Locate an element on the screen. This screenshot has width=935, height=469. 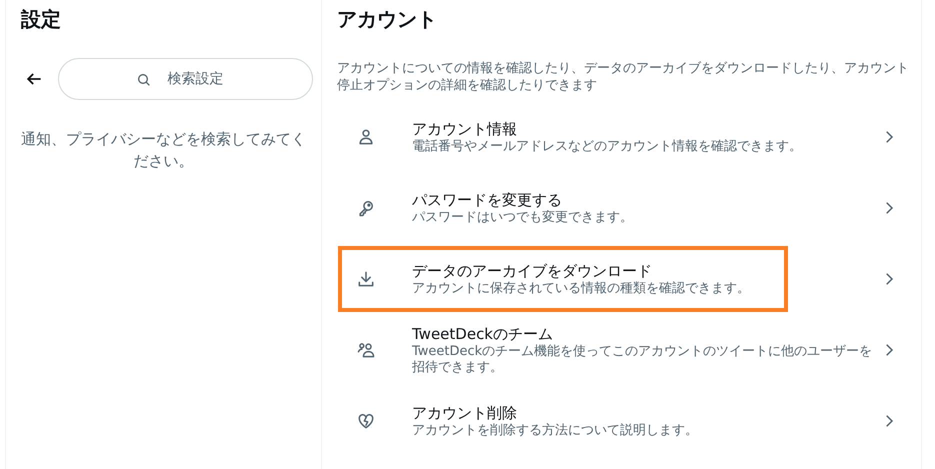
settings-item: データのアーカイブをダウンロード アカウントに保存されている情報の種類を確認できます。 is located at coordinates (621, 279).